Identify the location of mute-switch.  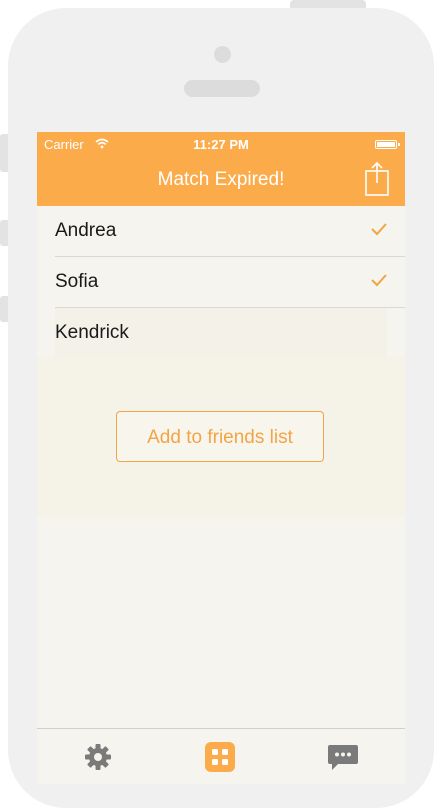
(4, 153).